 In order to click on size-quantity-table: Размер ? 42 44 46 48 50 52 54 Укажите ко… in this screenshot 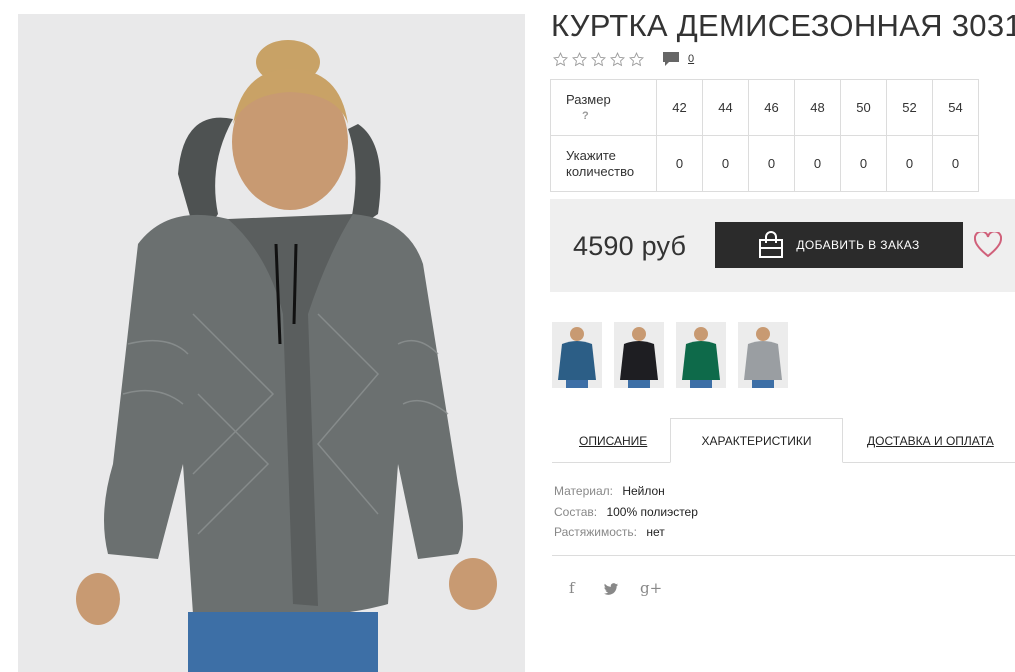, I will do `click(764, 135)`.